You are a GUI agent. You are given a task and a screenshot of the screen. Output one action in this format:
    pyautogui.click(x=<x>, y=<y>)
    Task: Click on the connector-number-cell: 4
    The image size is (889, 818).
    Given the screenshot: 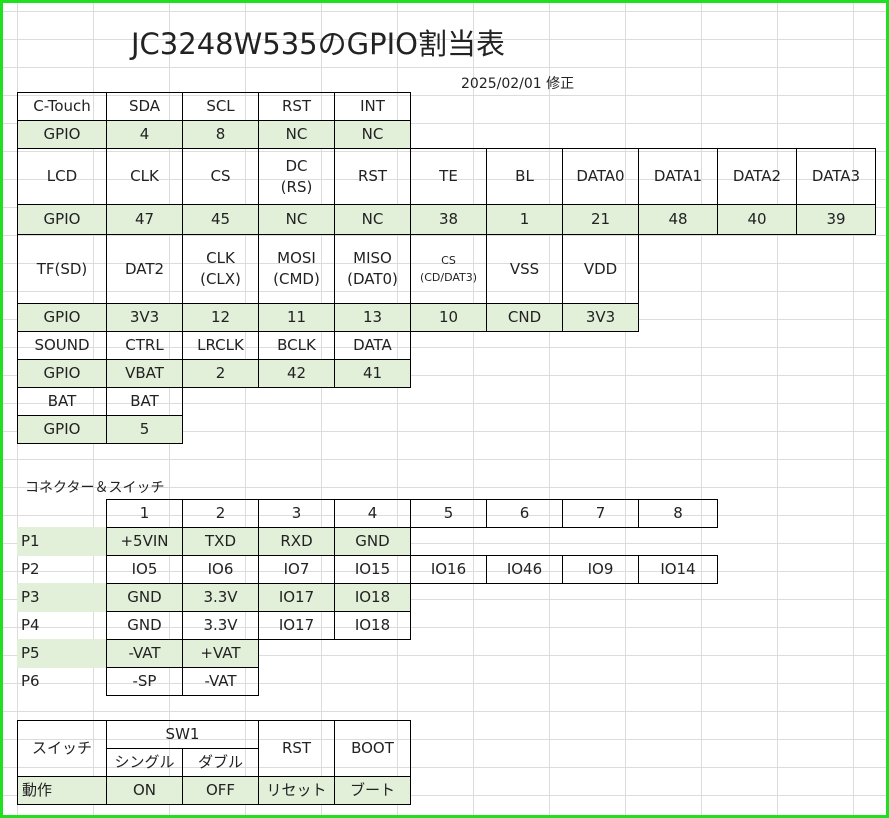 What is the action you would take?
    pyautogui.click(x=372, y=513)
    